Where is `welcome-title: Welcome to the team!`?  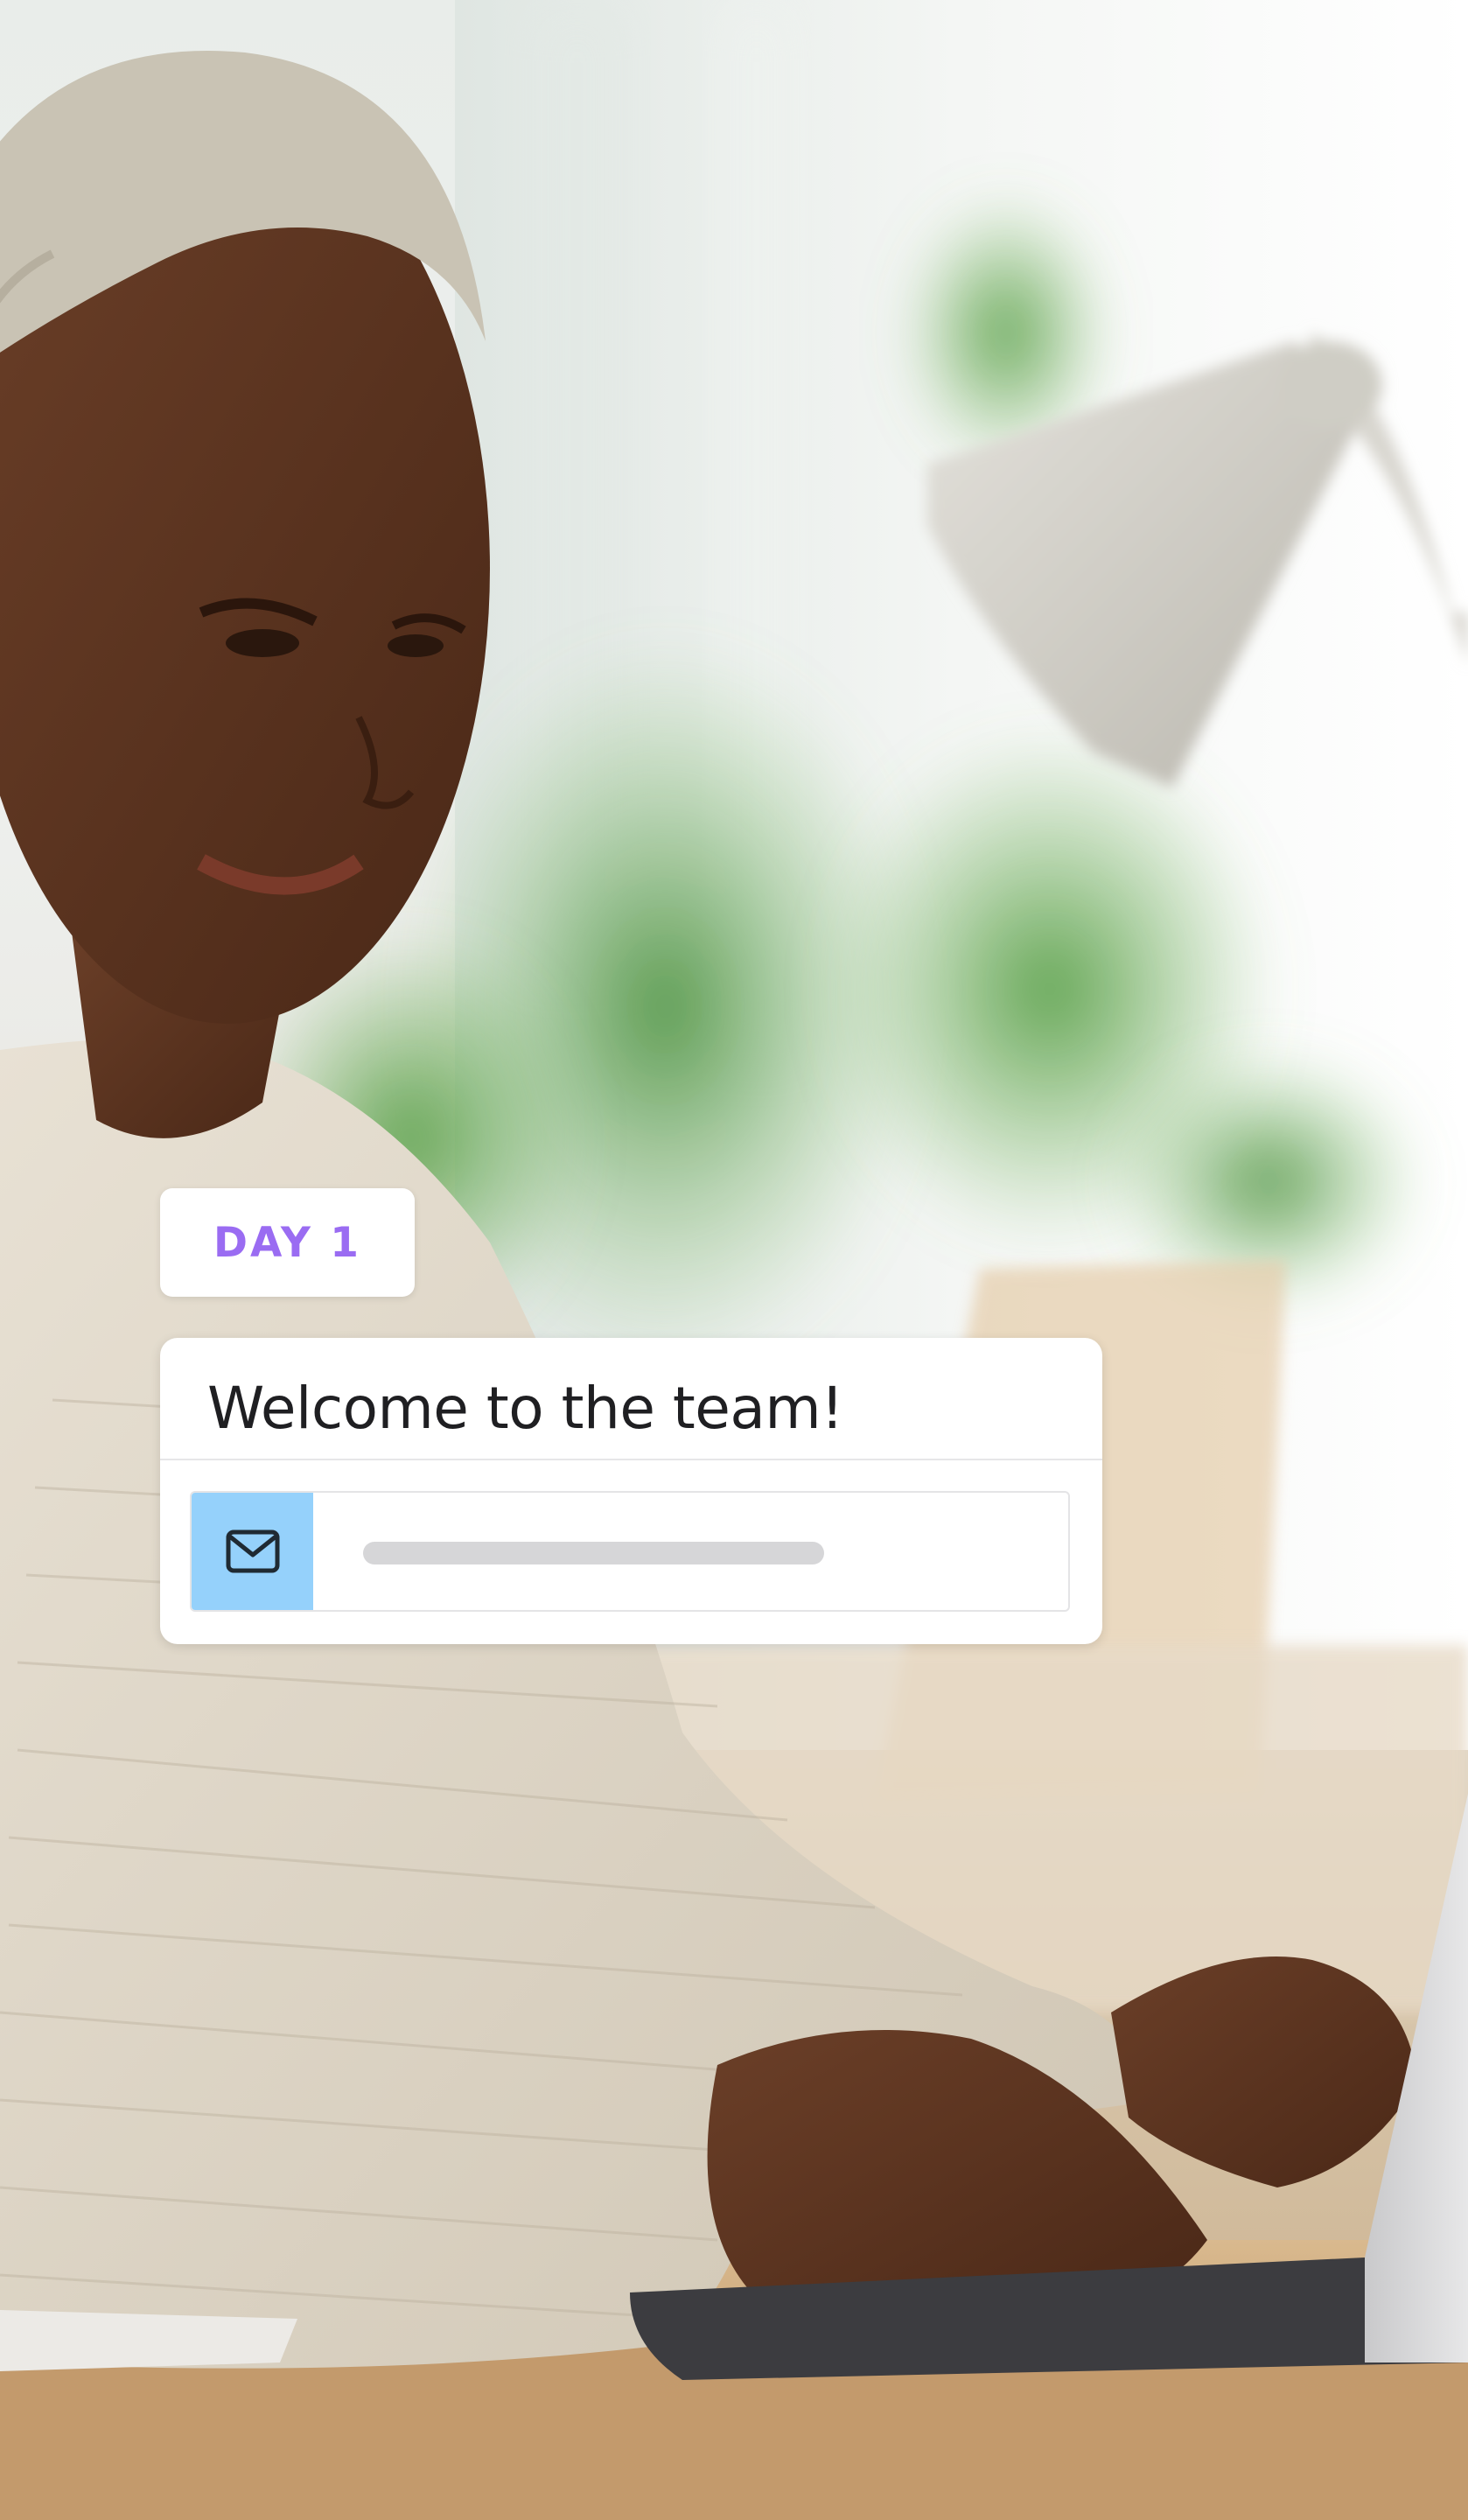
welcome-title: Welcome to the team! is located at coordinates (525, 1408).